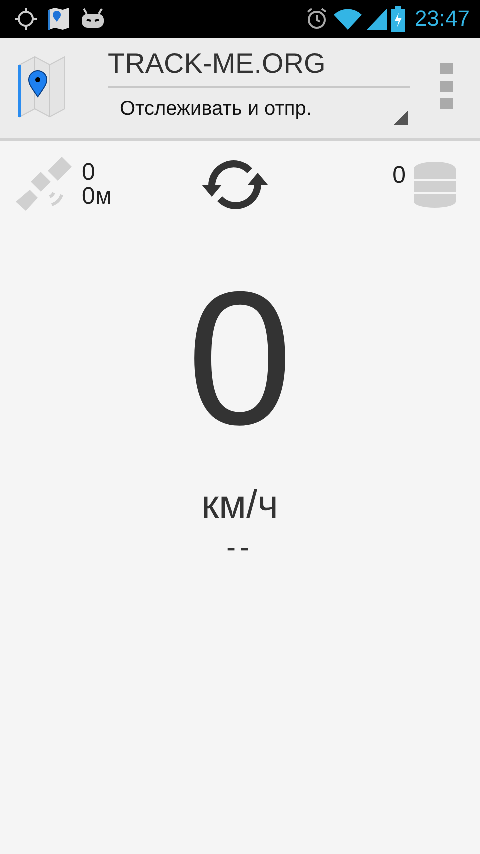 This screenshot has height=854, width=480. What do you see at coordinates (240, 505) in the screenshot?
I see `speed-unit: км/ч` at bounding box center [240, 505].